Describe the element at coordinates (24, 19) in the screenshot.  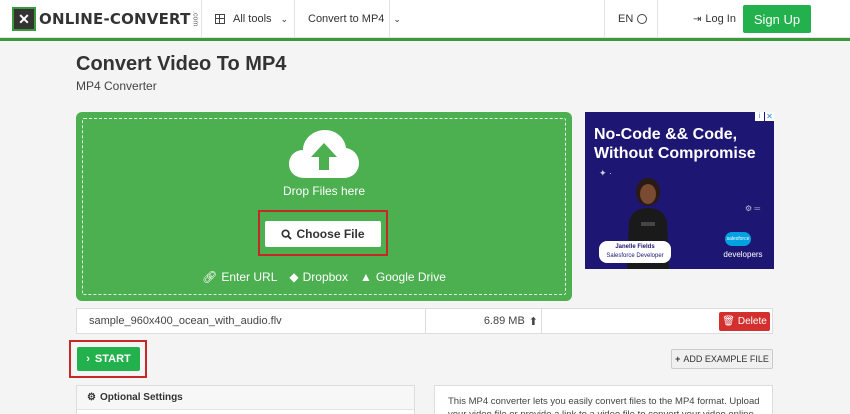
I see `logo-mark-icon: ✕` at that location.